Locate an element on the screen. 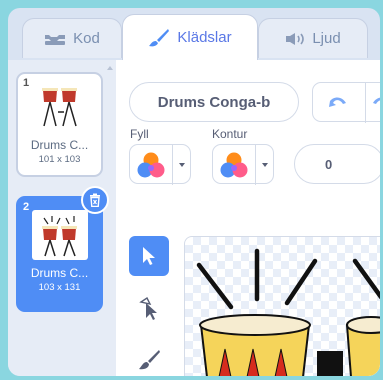 The image size is (383, 380). speaker-icon is located at coordinates (295, 39).